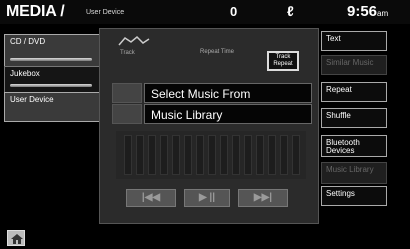 This screenshot has width=410, height=249. Describe the element at coordinates (340, 193) in the screenshot. I see `settings-label: Settings` at that location.